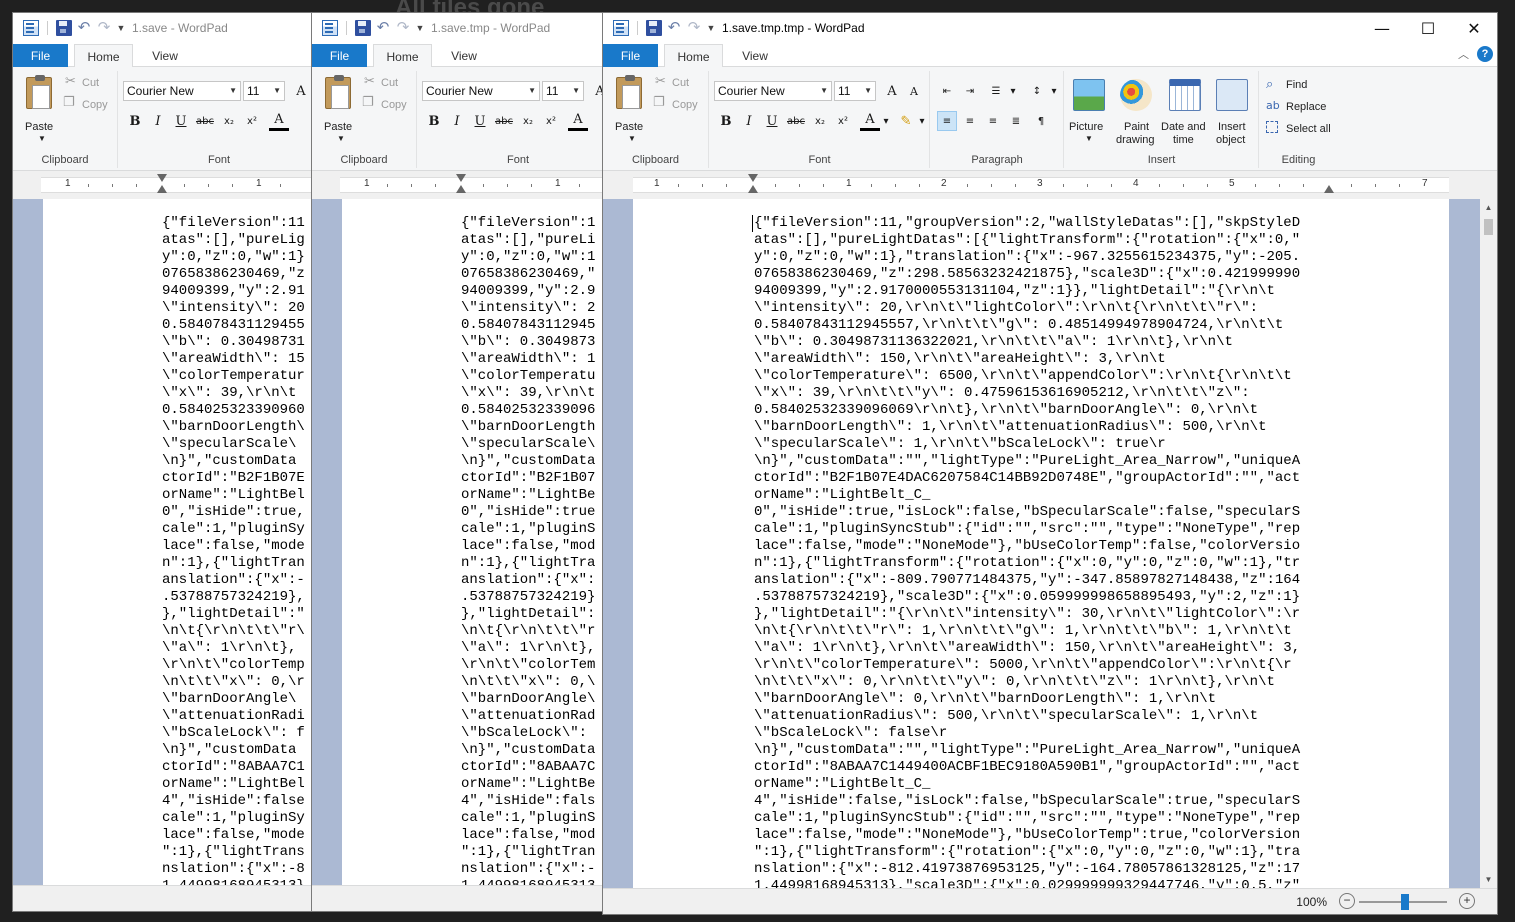 This screenshot has height=922, width=1515. What do you see at coordinates (1485, 54) in the screenshot?
I see `help-icon: ?` at bounding box center [1485, 54].